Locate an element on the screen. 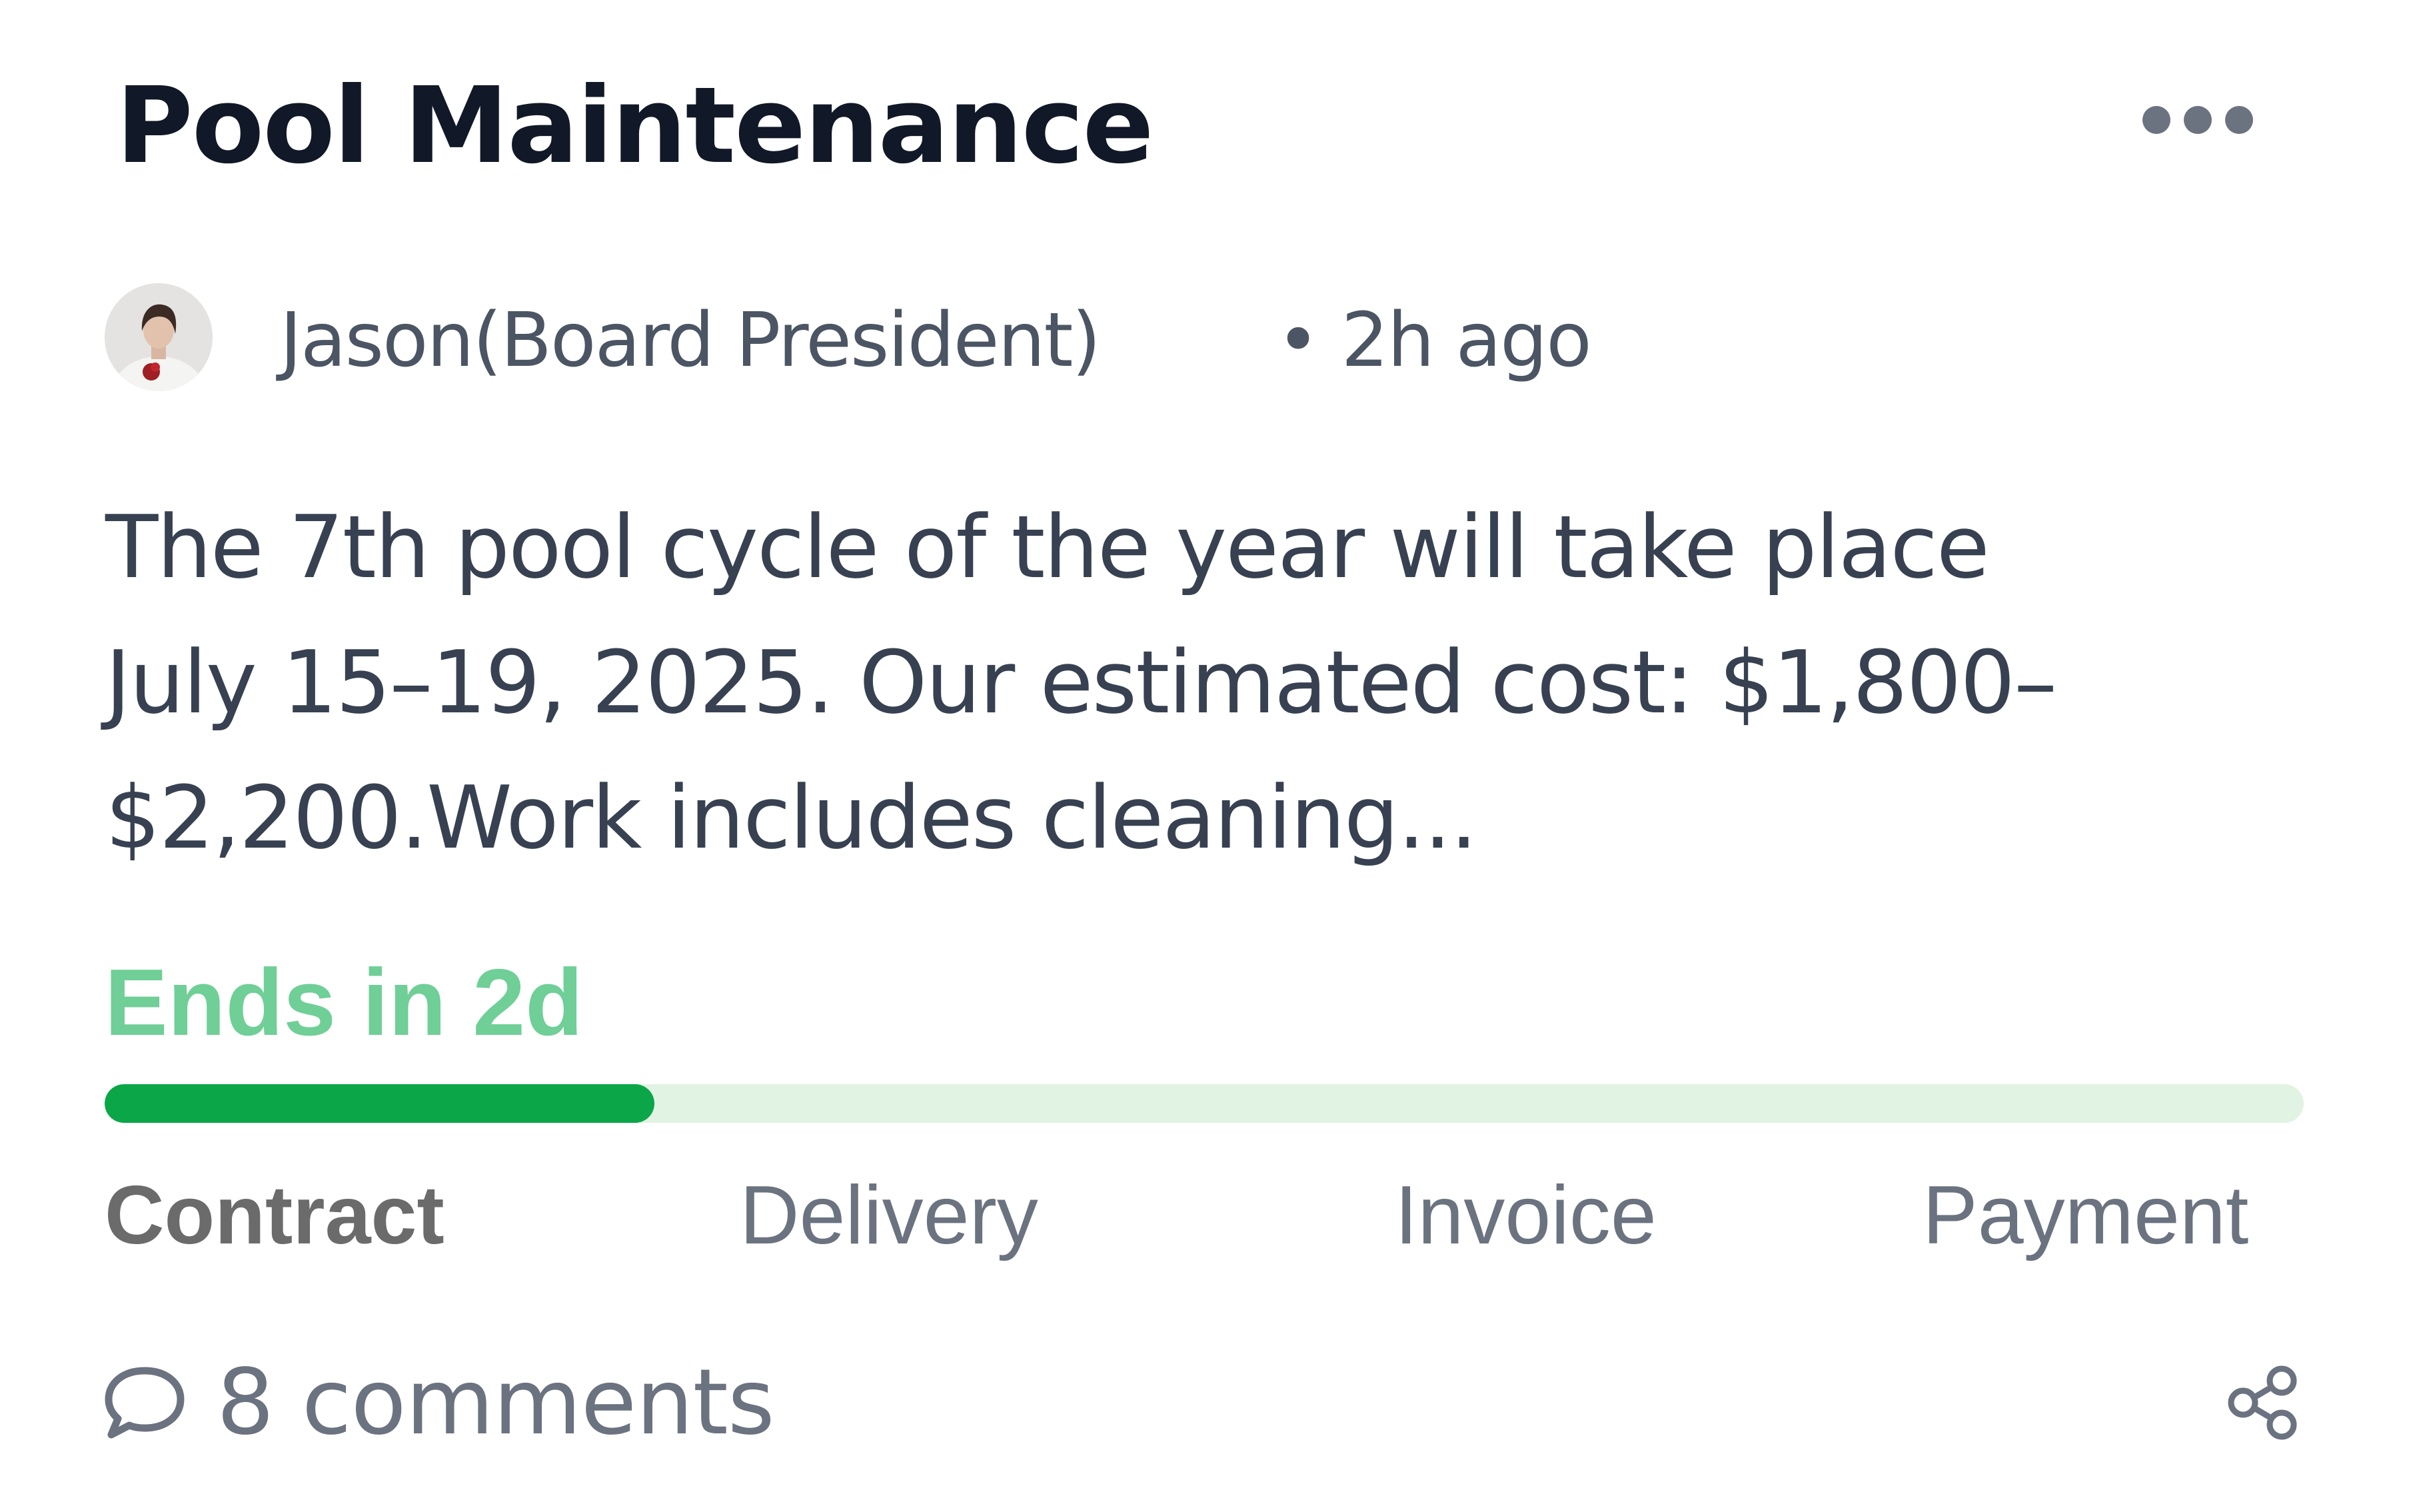  stage-delivery: Delivery is located at coordinates (889, 1215).